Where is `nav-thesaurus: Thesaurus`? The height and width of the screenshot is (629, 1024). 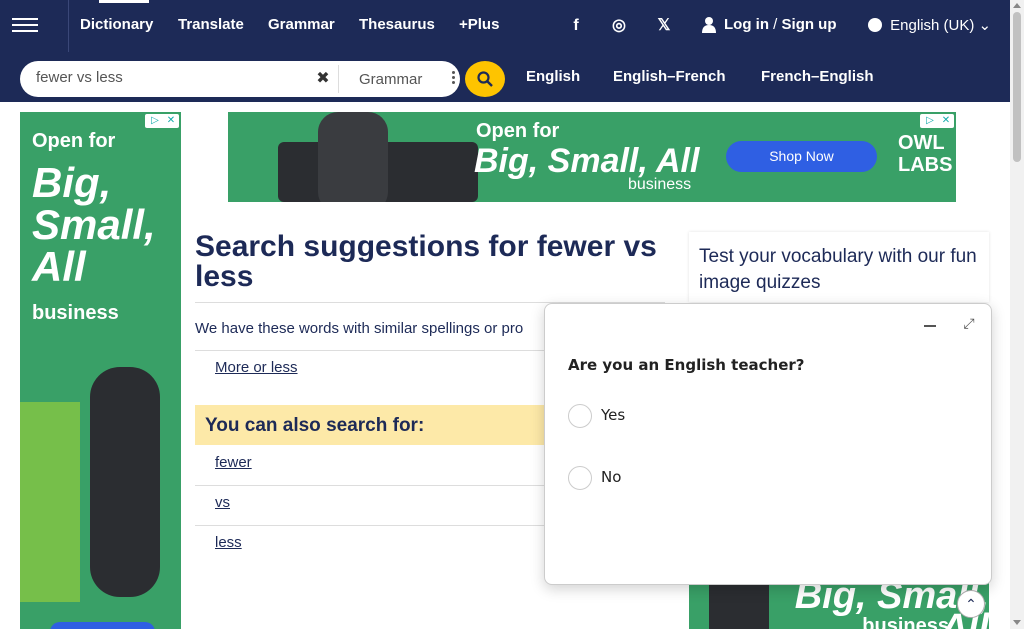 nav-thesaurus: Thesaurus is located at coordinates (397, 24).